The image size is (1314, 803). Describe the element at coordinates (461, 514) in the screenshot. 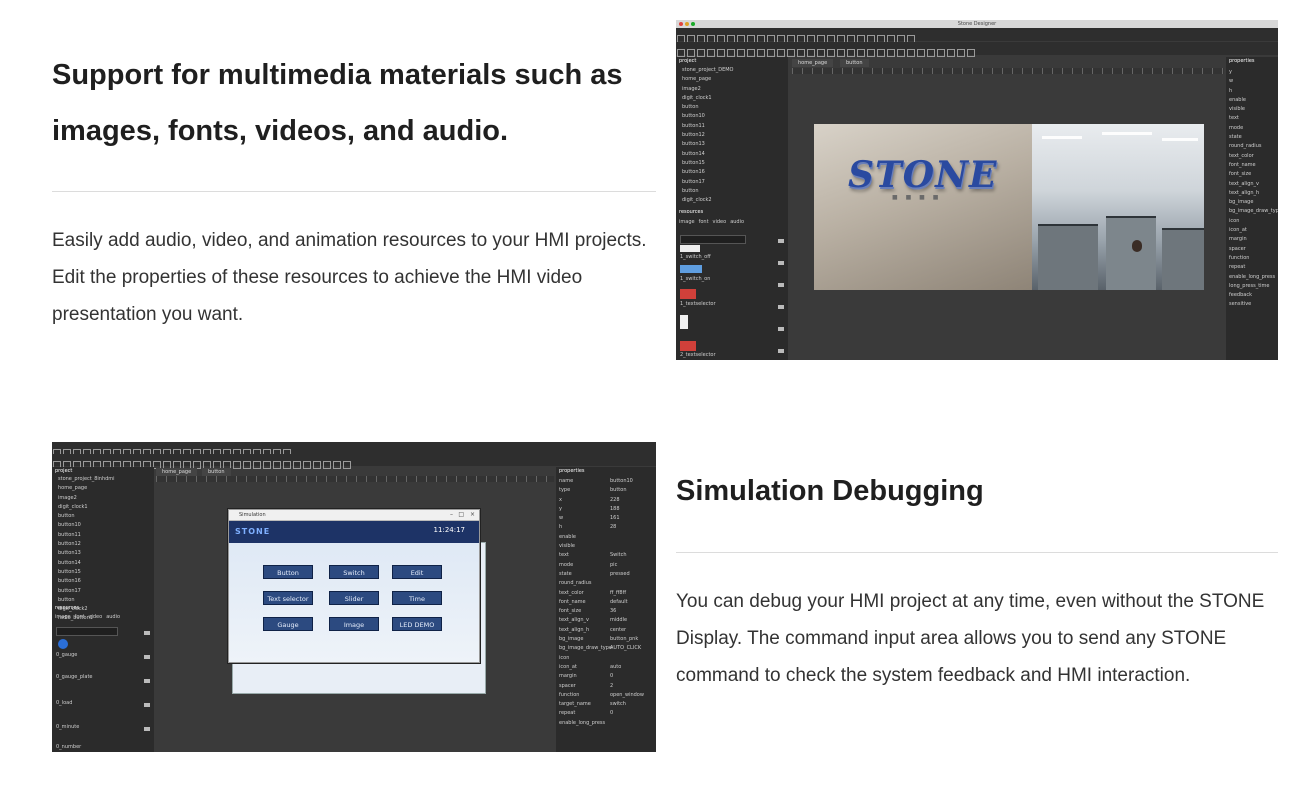

I see `maximize-icon: □` at that location.